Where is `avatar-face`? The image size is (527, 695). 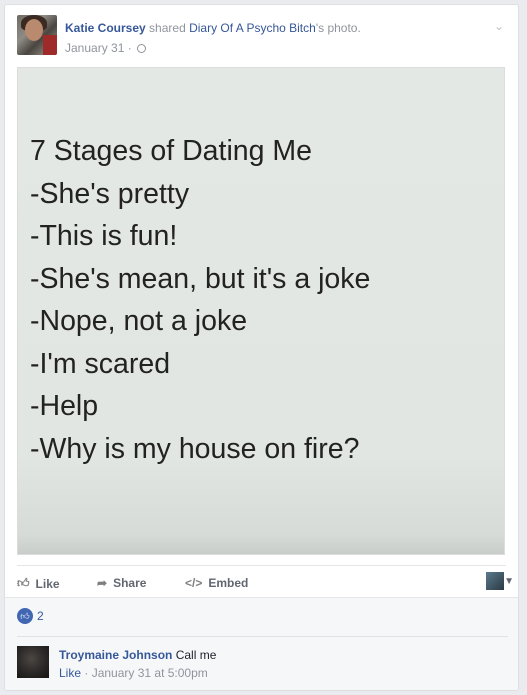
avatar-face is located at coordinates (34, 30).